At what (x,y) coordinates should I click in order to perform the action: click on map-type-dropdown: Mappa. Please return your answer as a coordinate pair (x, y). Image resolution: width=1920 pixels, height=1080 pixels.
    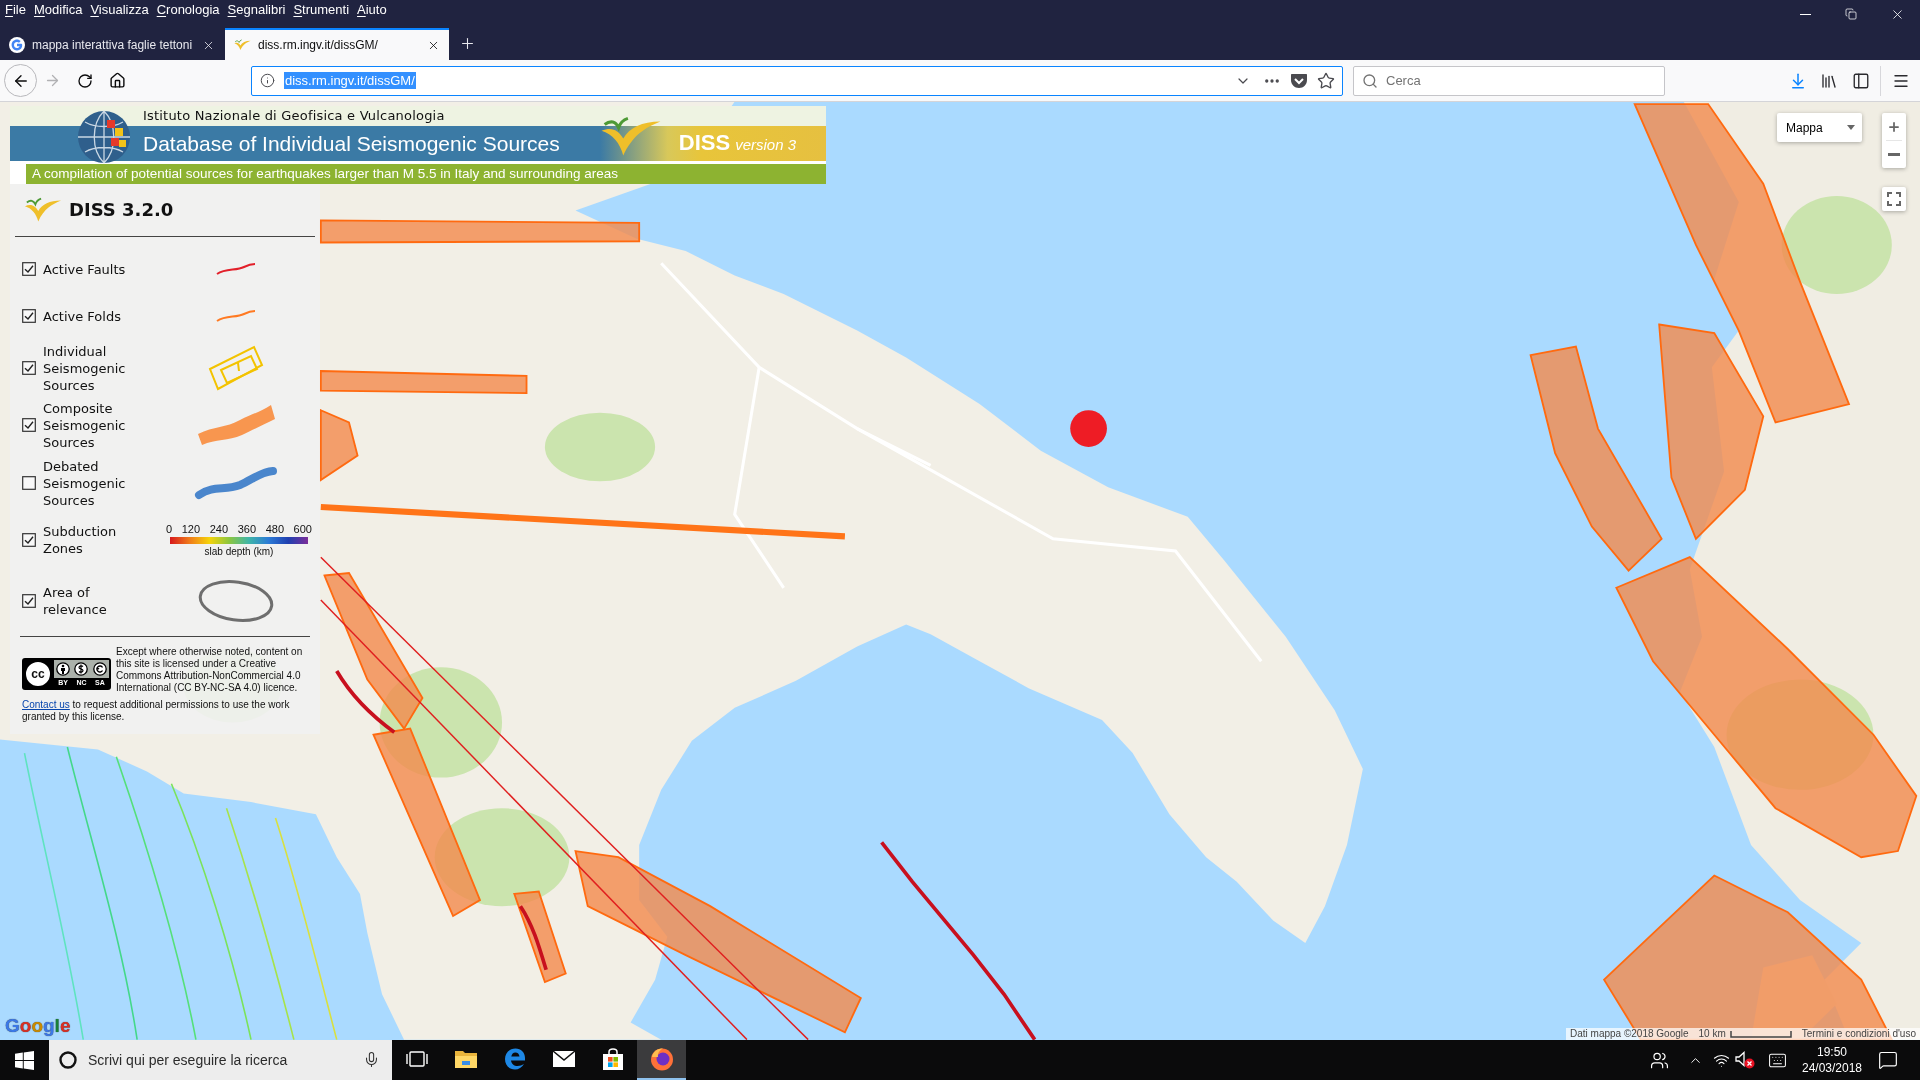
    Looking at the image, I should click on (1819, 127).